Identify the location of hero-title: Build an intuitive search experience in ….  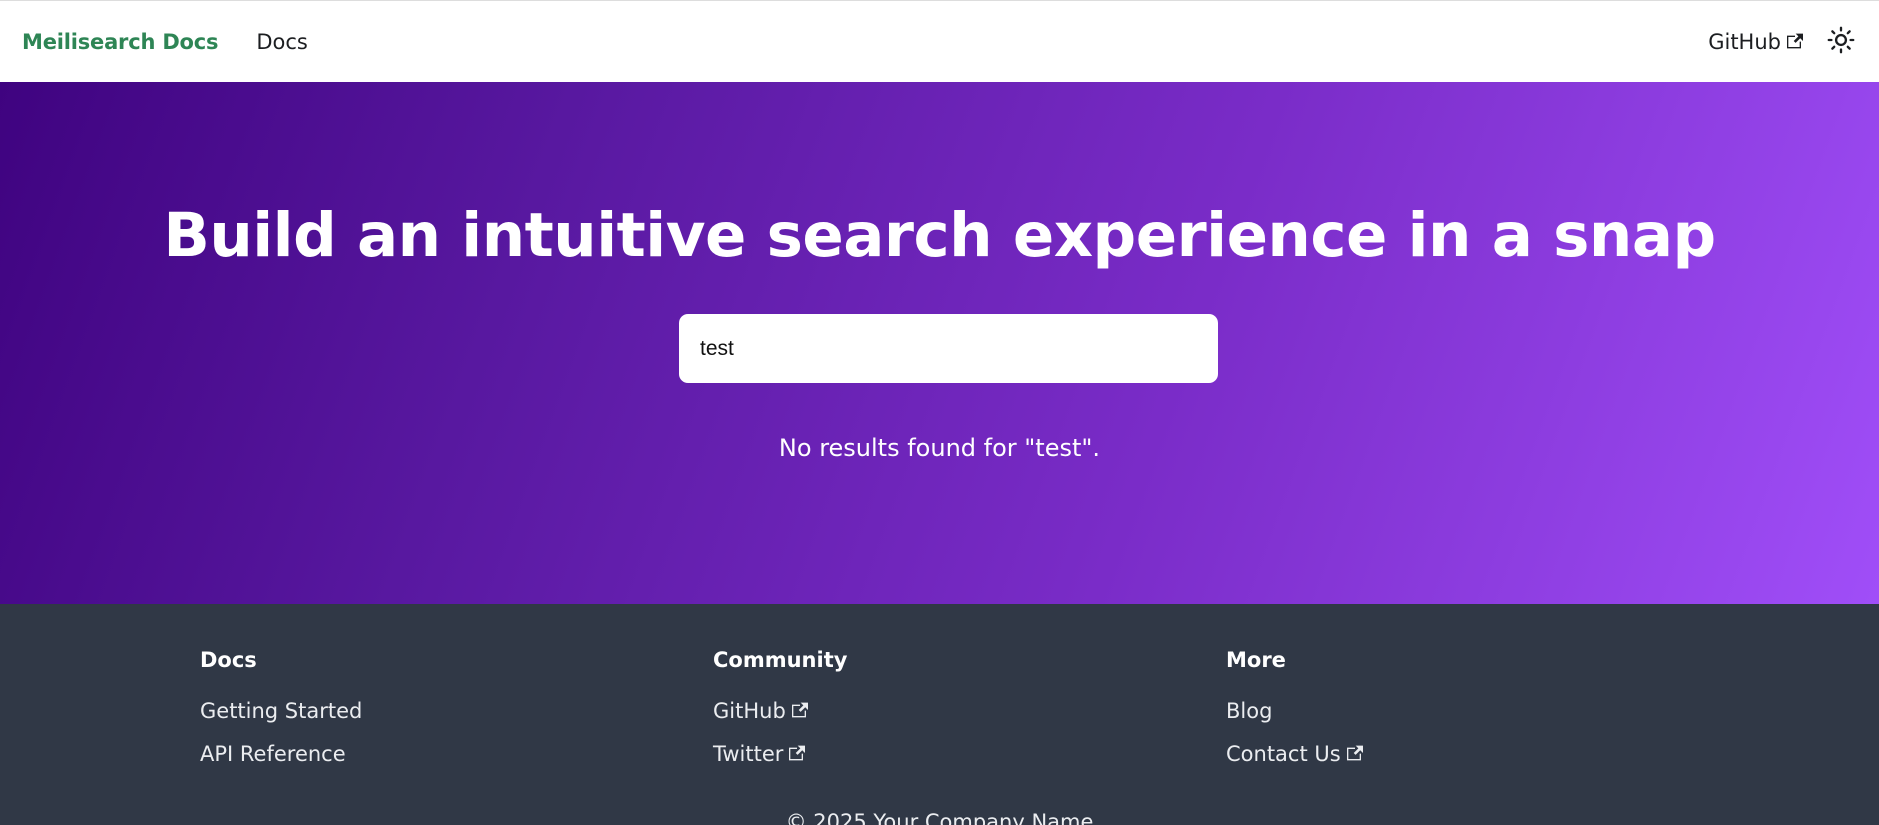
(939, 235).